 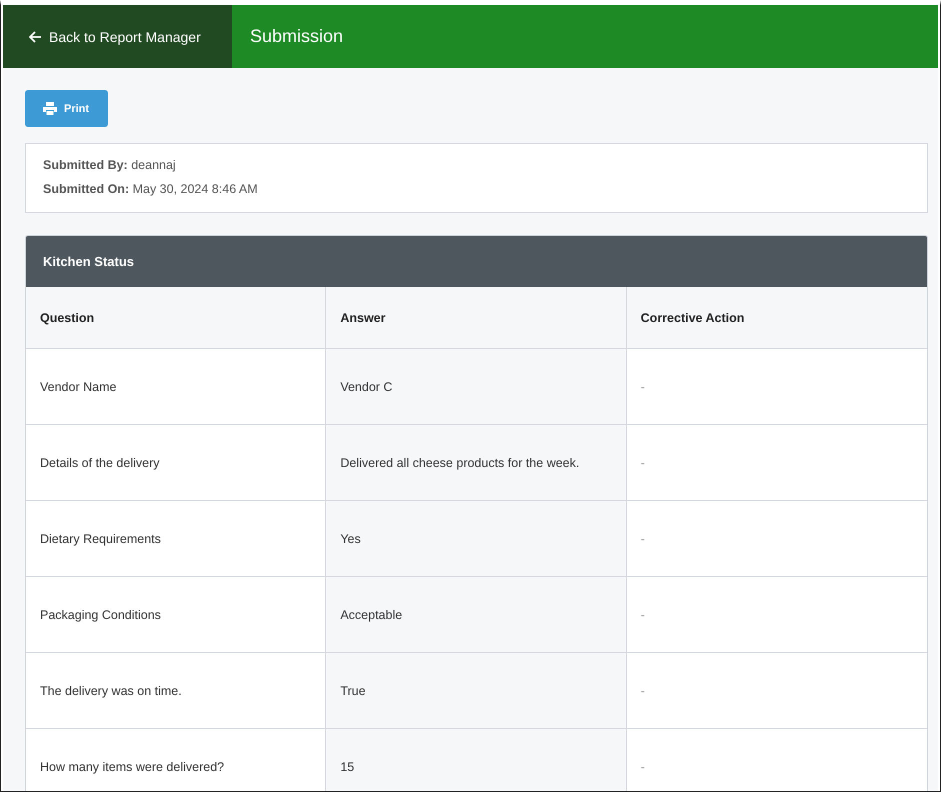 What do you see at coordinates (151, 189) in the screenshot?
I see `submission-detail: Submitted On: May 30, 2024 8:46 AM` at bounding box center [151, 189].